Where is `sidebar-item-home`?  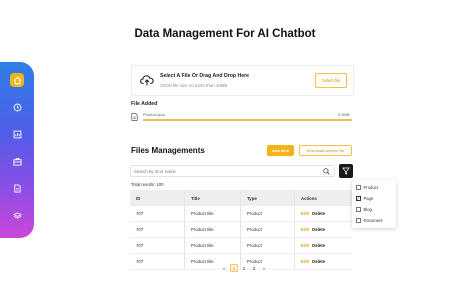 sidebar-item-home is located at coordinates (17, 80).